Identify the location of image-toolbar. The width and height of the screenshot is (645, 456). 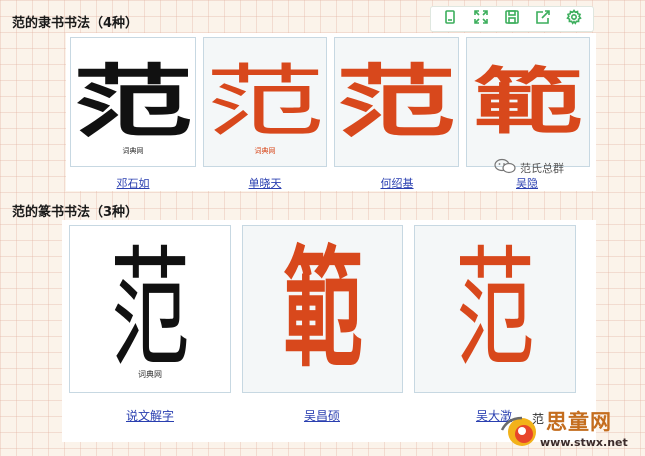
(512, 19).